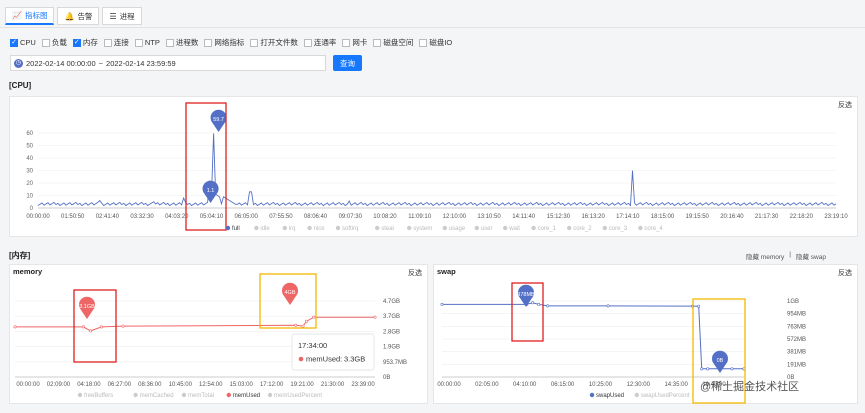 The image size is (865, 413). I want to click on memory-x-tick: 15:03:00, so click(242, 385).